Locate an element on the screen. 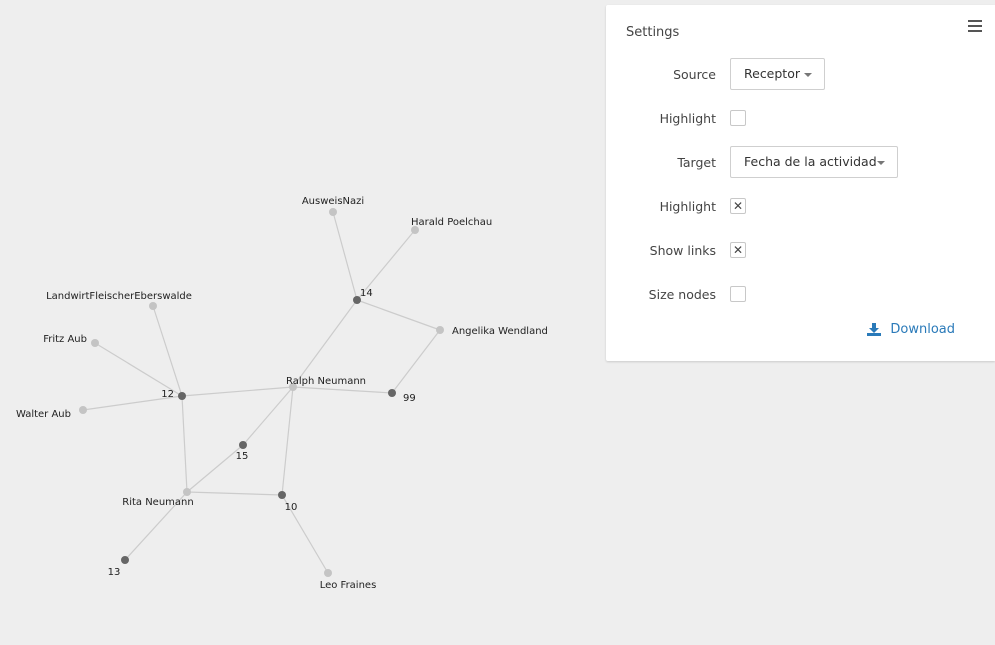 This screenshot has height=645, width=995. node-label: Leo Fraines is located at coordinates (348, 585).